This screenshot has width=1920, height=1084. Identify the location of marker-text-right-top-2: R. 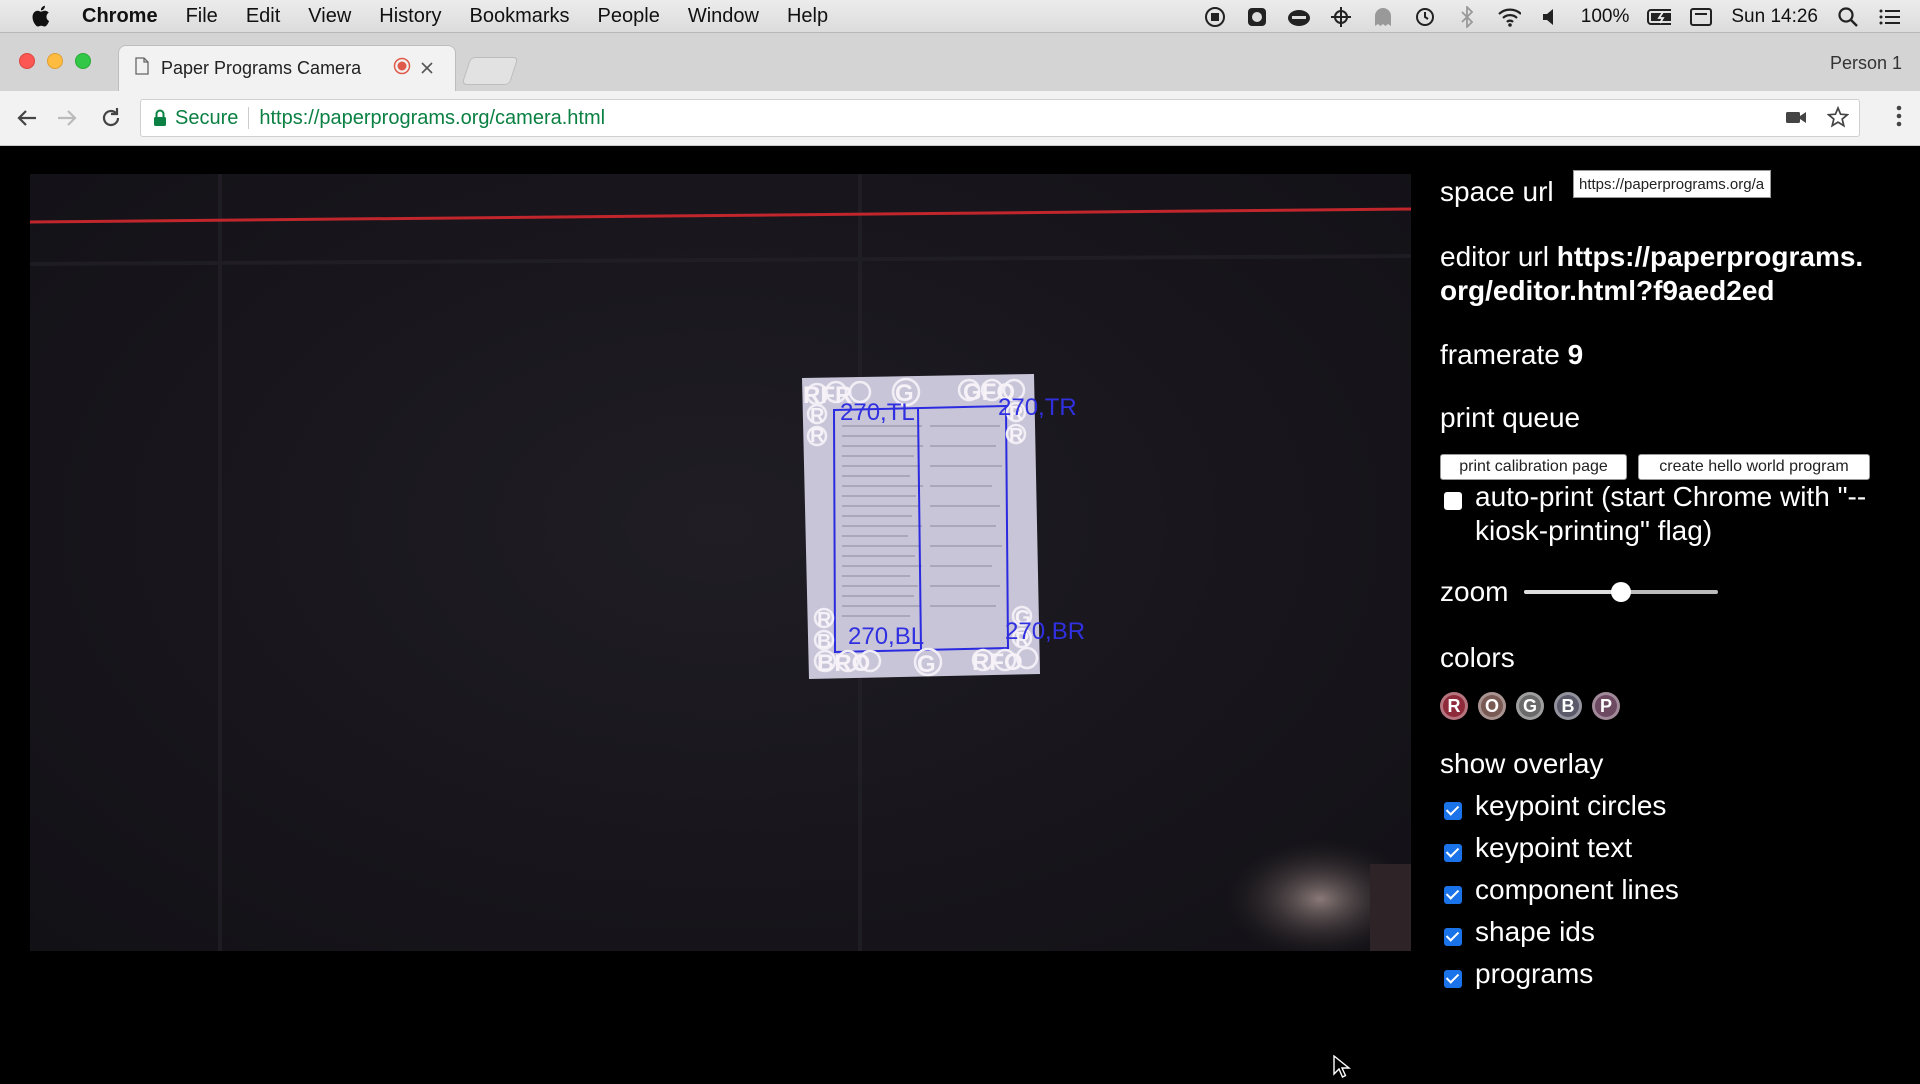
(1016, 436).